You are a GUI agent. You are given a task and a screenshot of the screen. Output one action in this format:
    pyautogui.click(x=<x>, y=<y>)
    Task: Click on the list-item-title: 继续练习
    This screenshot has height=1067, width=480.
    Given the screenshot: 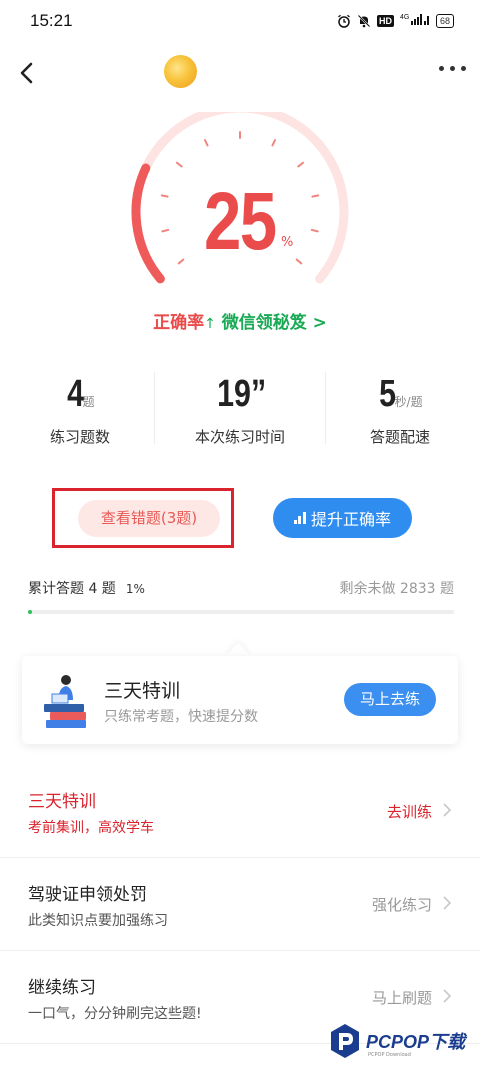 What is the action you would take?
    pyautogui.click(x=62, y=988)
    